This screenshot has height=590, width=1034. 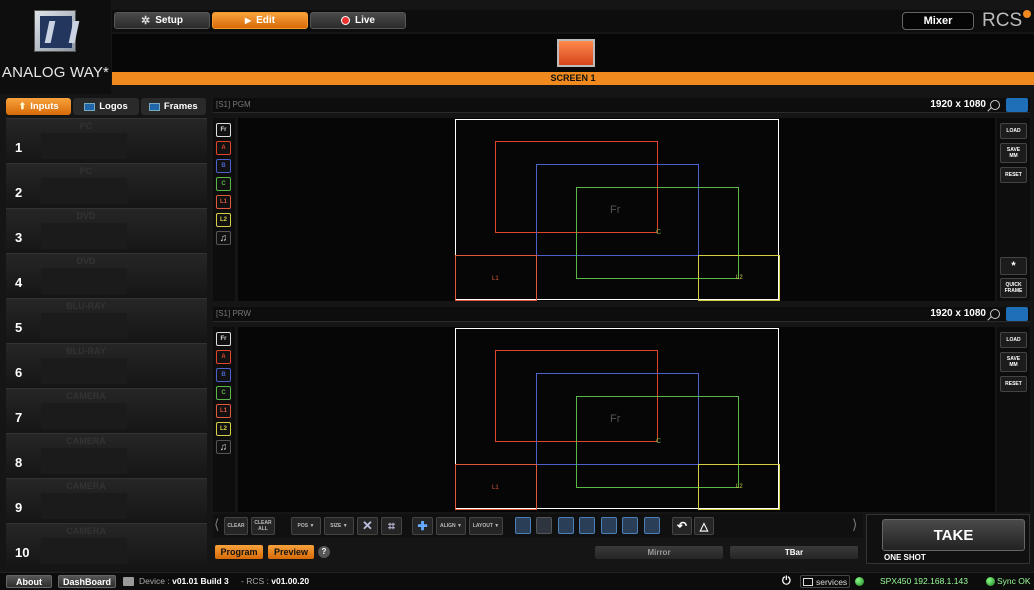 What do you see at coordinates (324, 552) in the screenshot?
I see `help-icon: ?` at bounding box center [324, 552].